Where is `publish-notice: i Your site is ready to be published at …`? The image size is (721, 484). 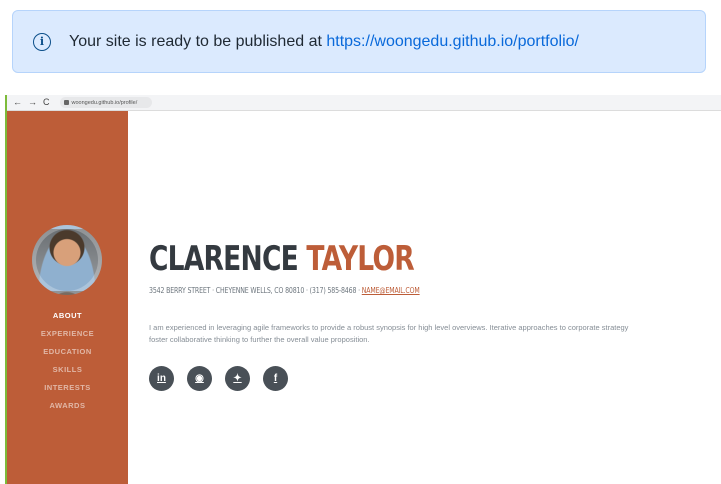 publish-notice: i Your site is ready to be published at … is located at coordinates (359, 41).